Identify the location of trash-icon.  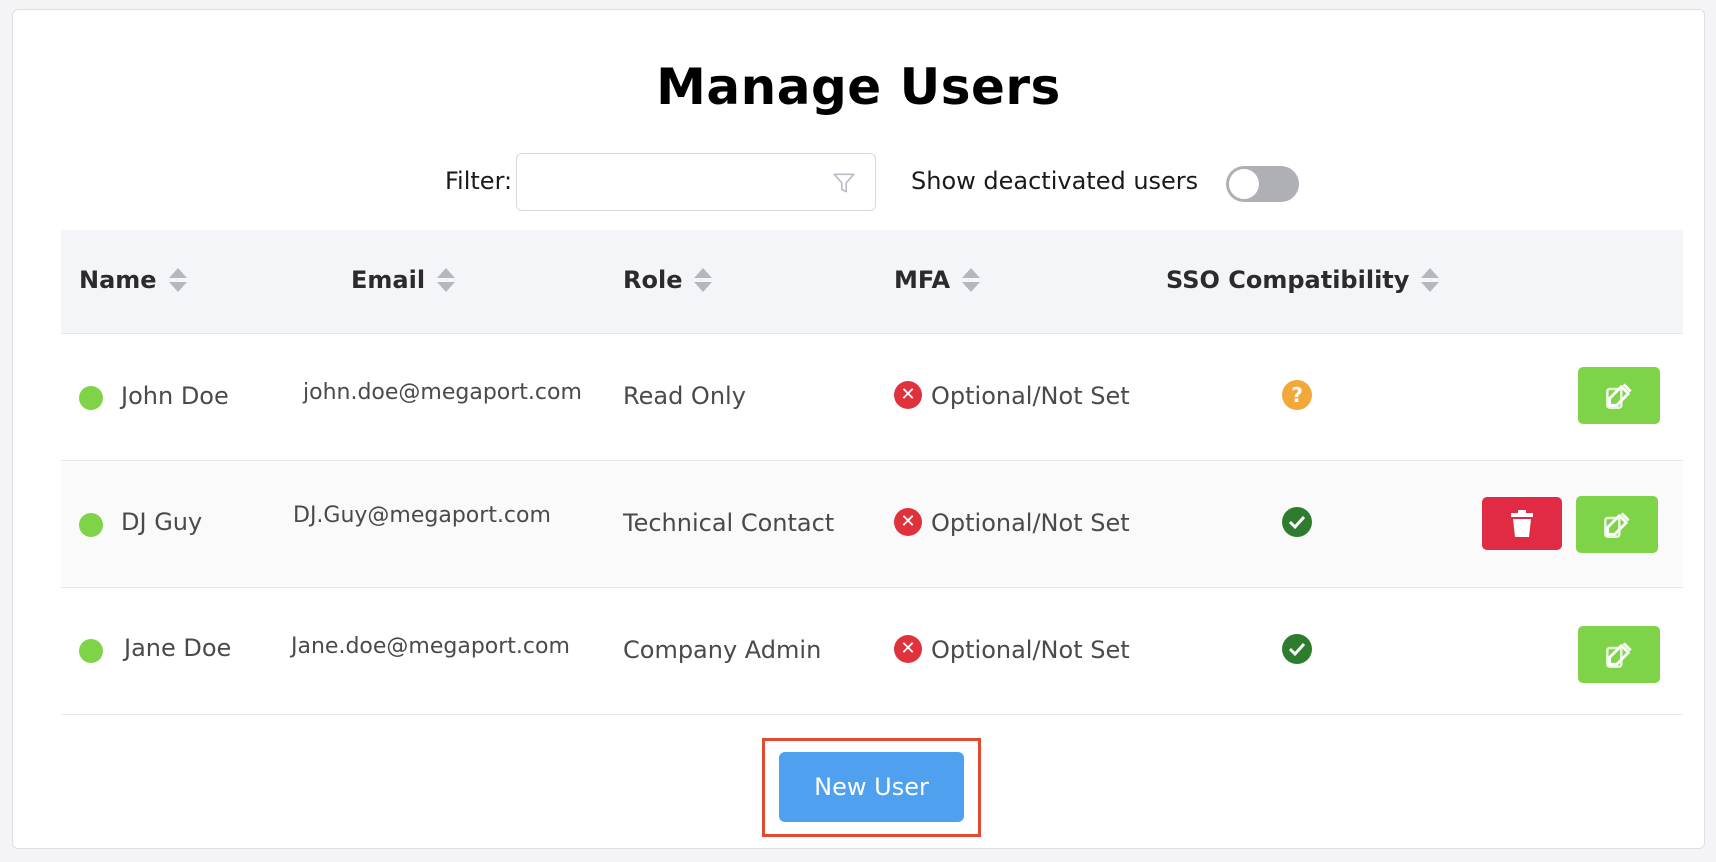
(1522, 523).